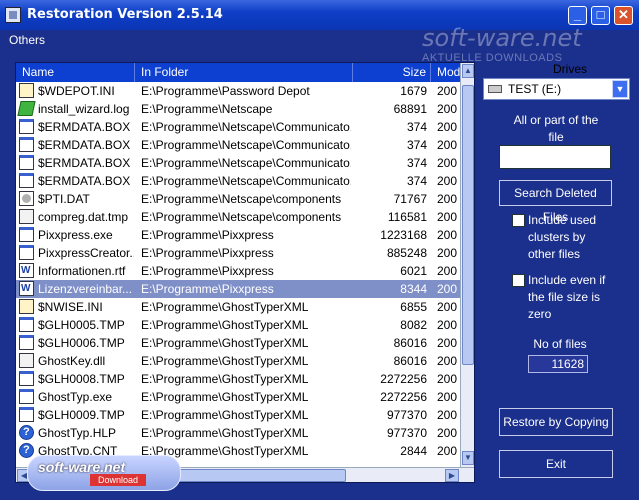 The image size is (639, 500). I want to click on chevron-down-icon: ▼, so click(620, 89).